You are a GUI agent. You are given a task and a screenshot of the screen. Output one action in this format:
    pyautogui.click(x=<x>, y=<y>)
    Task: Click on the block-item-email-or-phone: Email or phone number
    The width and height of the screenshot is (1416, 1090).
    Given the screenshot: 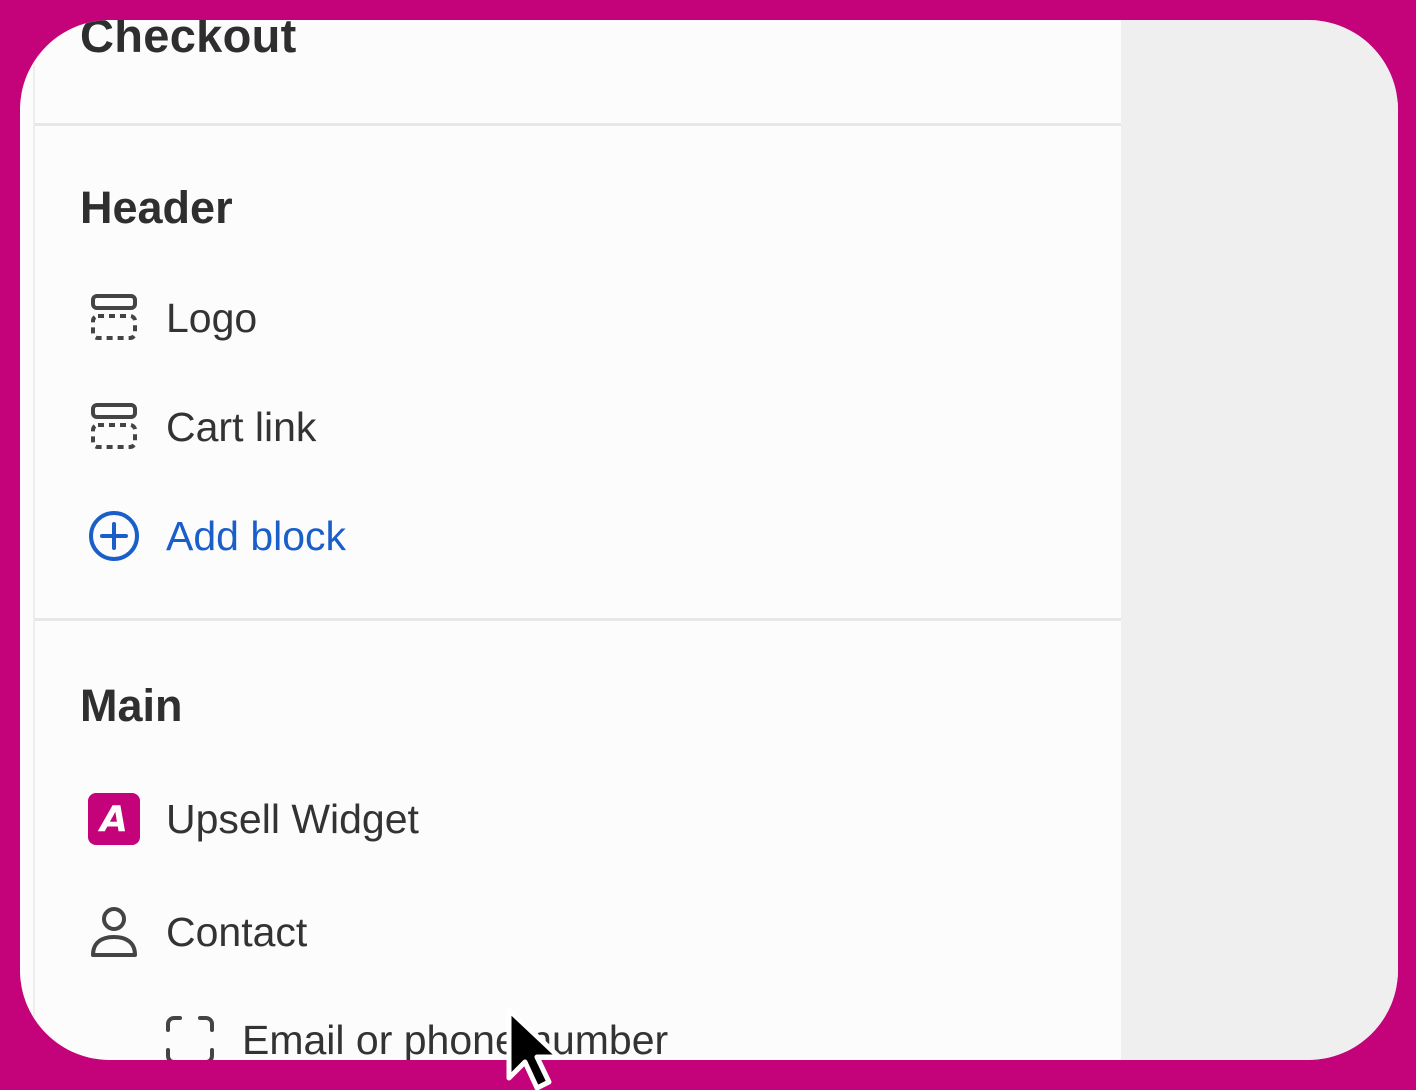 What is the action you would take?
    pyautogui.click(x=415, y=1035)
    